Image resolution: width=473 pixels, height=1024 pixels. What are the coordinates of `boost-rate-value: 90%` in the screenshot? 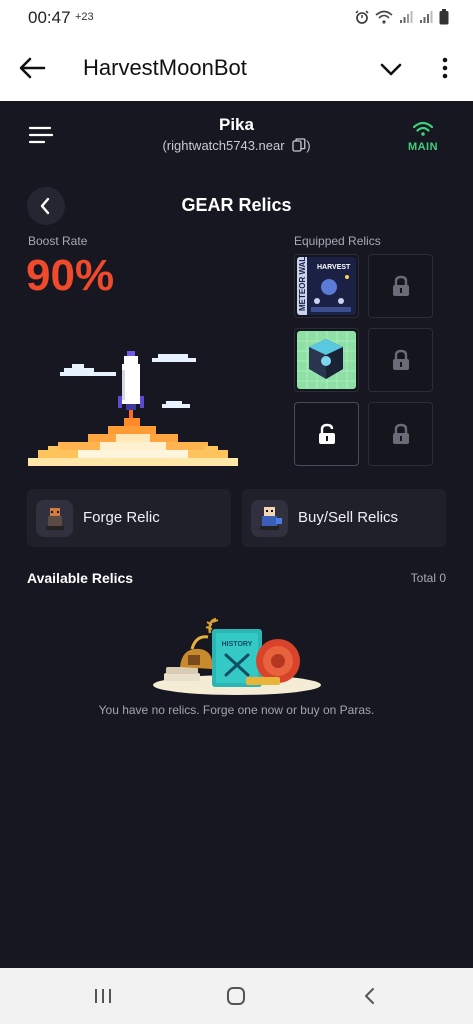 It's located at (70, 275).